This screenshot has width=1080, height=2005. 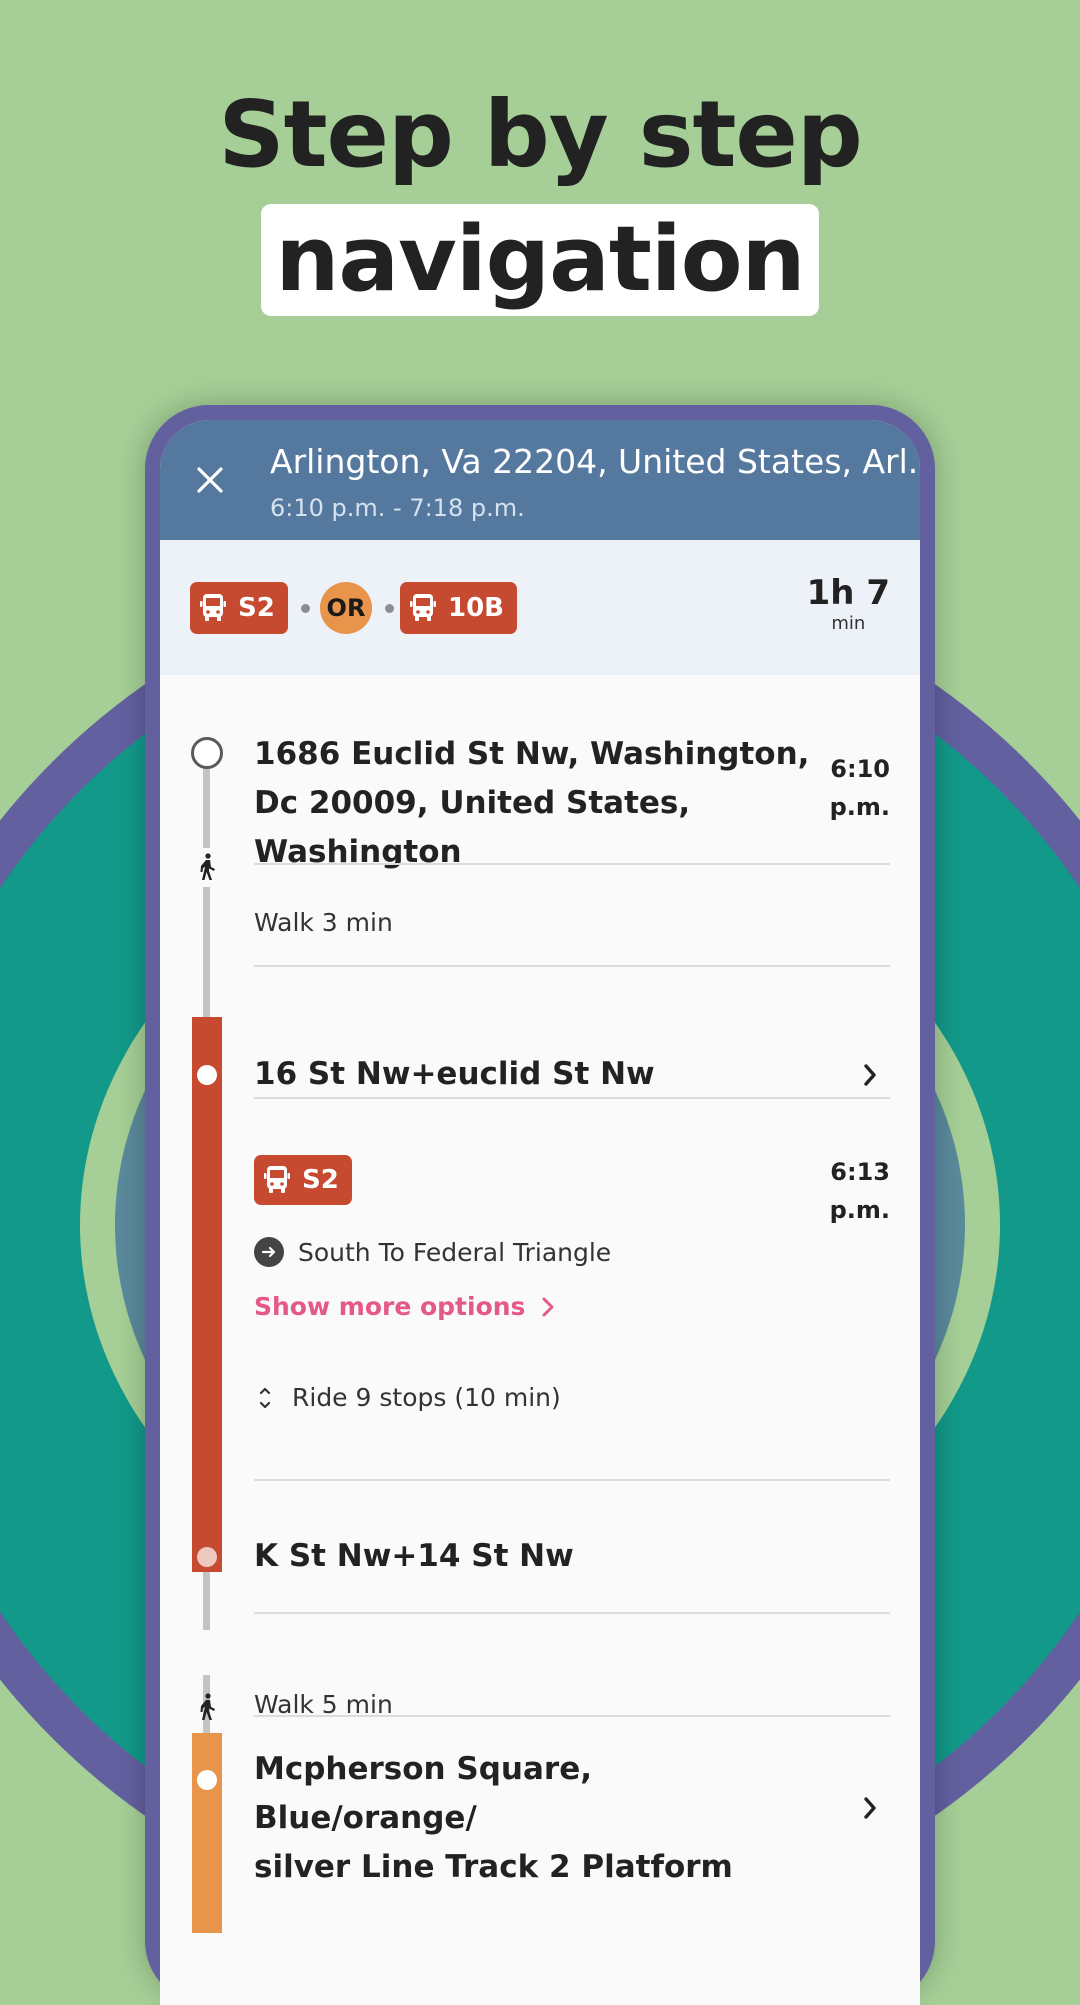 I want to click on close-icon, so click(x=210, y=480).